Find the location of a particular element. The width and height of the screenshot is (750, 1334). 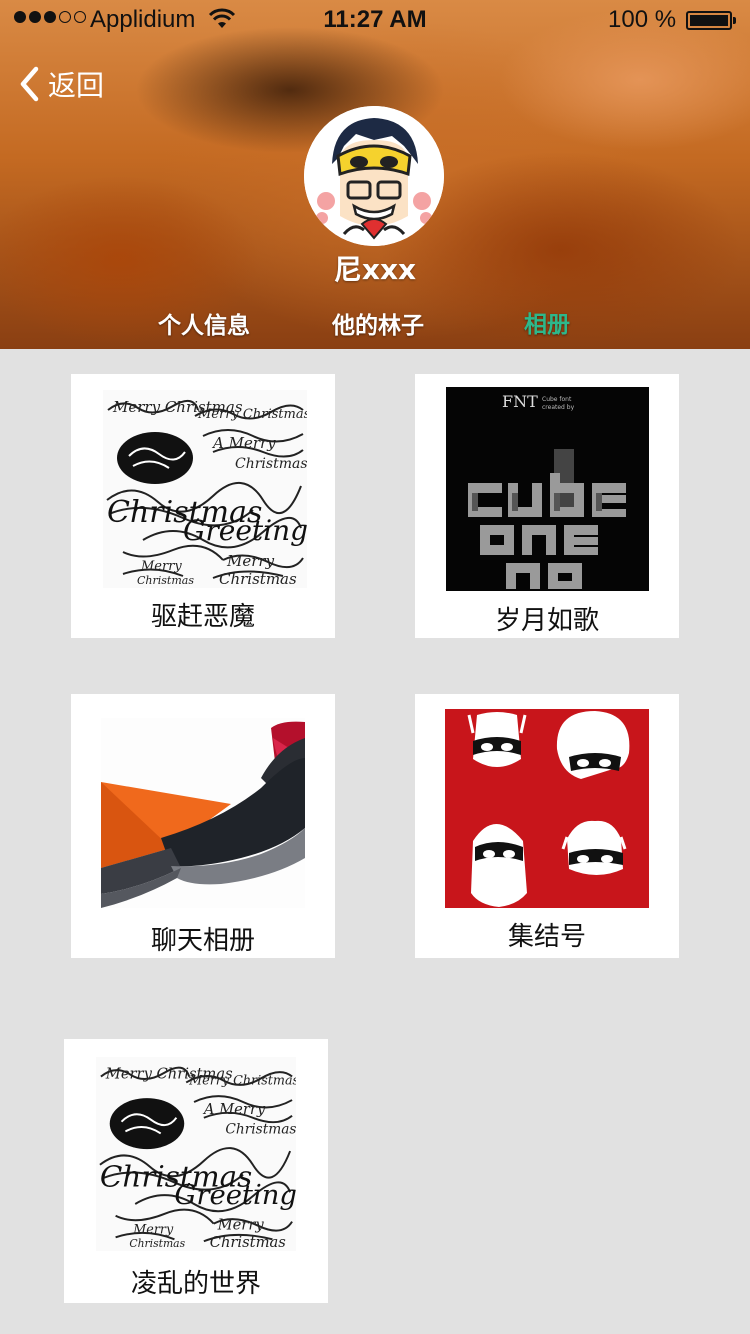

album-title: 聊天相册 is located at coordinates (202, 941).